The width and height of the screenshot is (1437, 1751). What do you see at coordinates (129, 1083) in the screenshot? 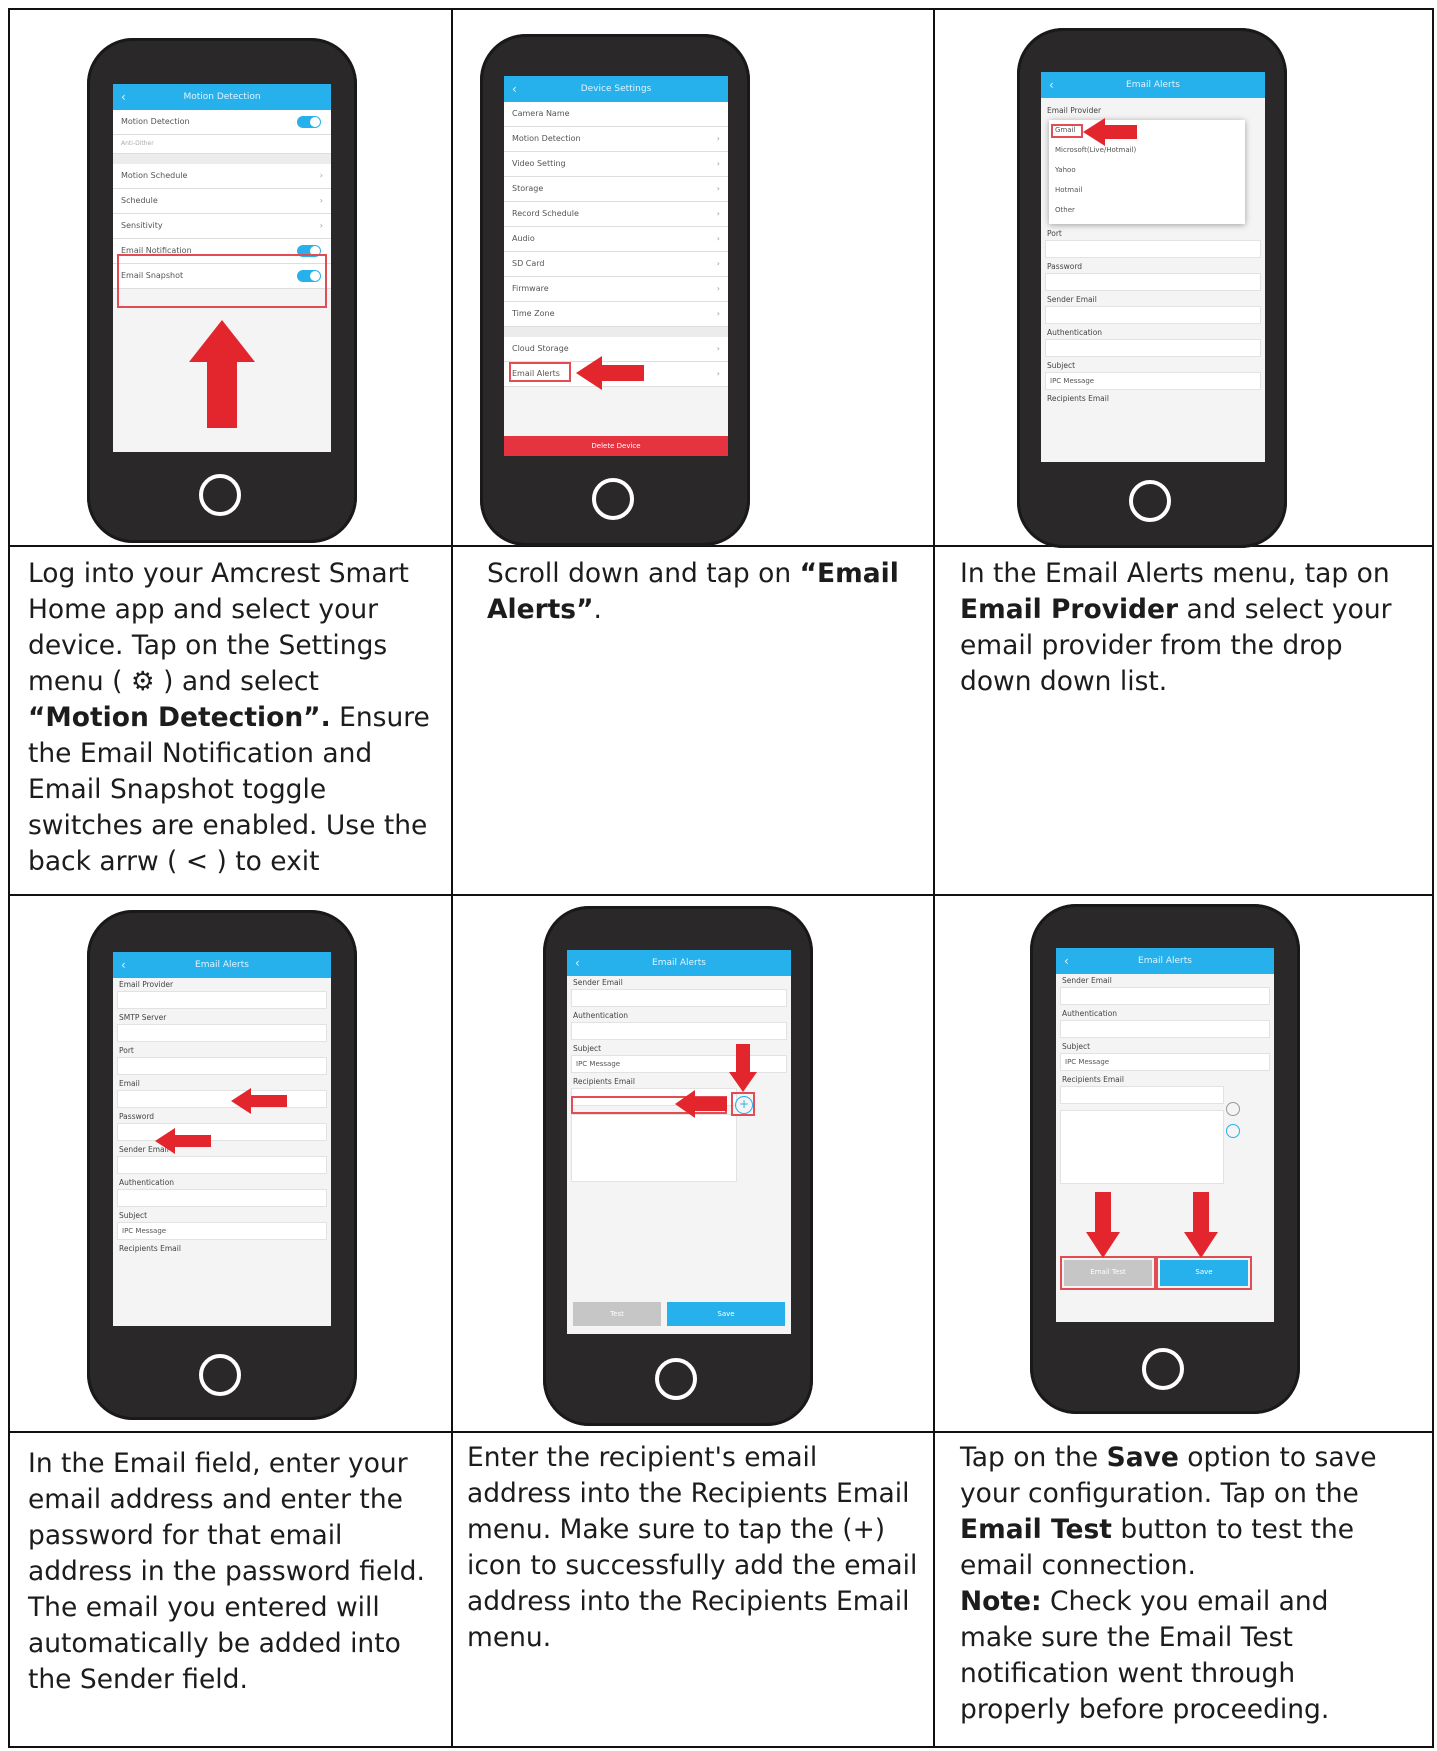
I see `field-label: Email` at bounding box center [129, 1083].